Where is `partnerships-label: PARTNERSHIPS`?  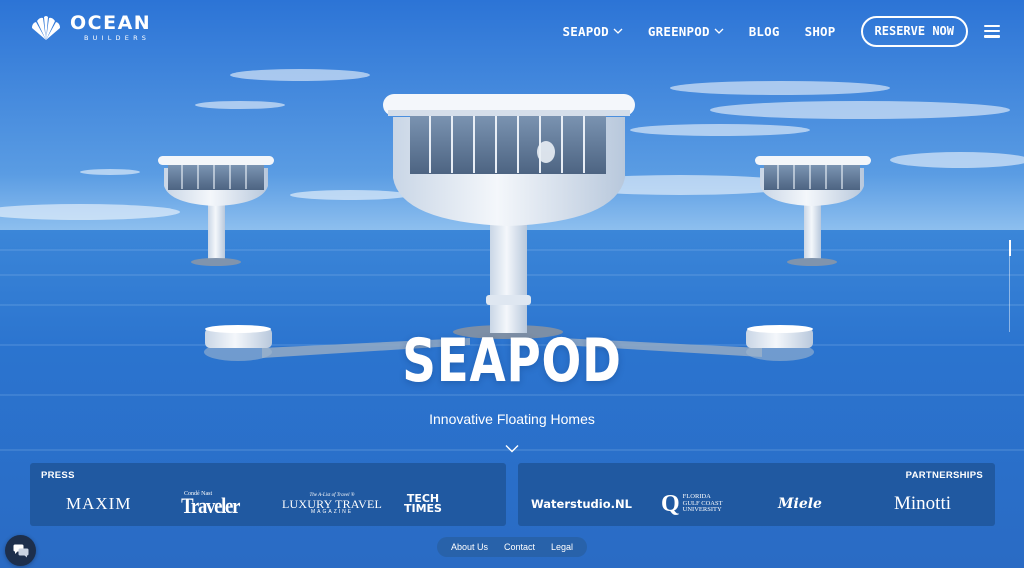
partnerships-label: PARTNERSHIPS is located at coordinates (944, 475).